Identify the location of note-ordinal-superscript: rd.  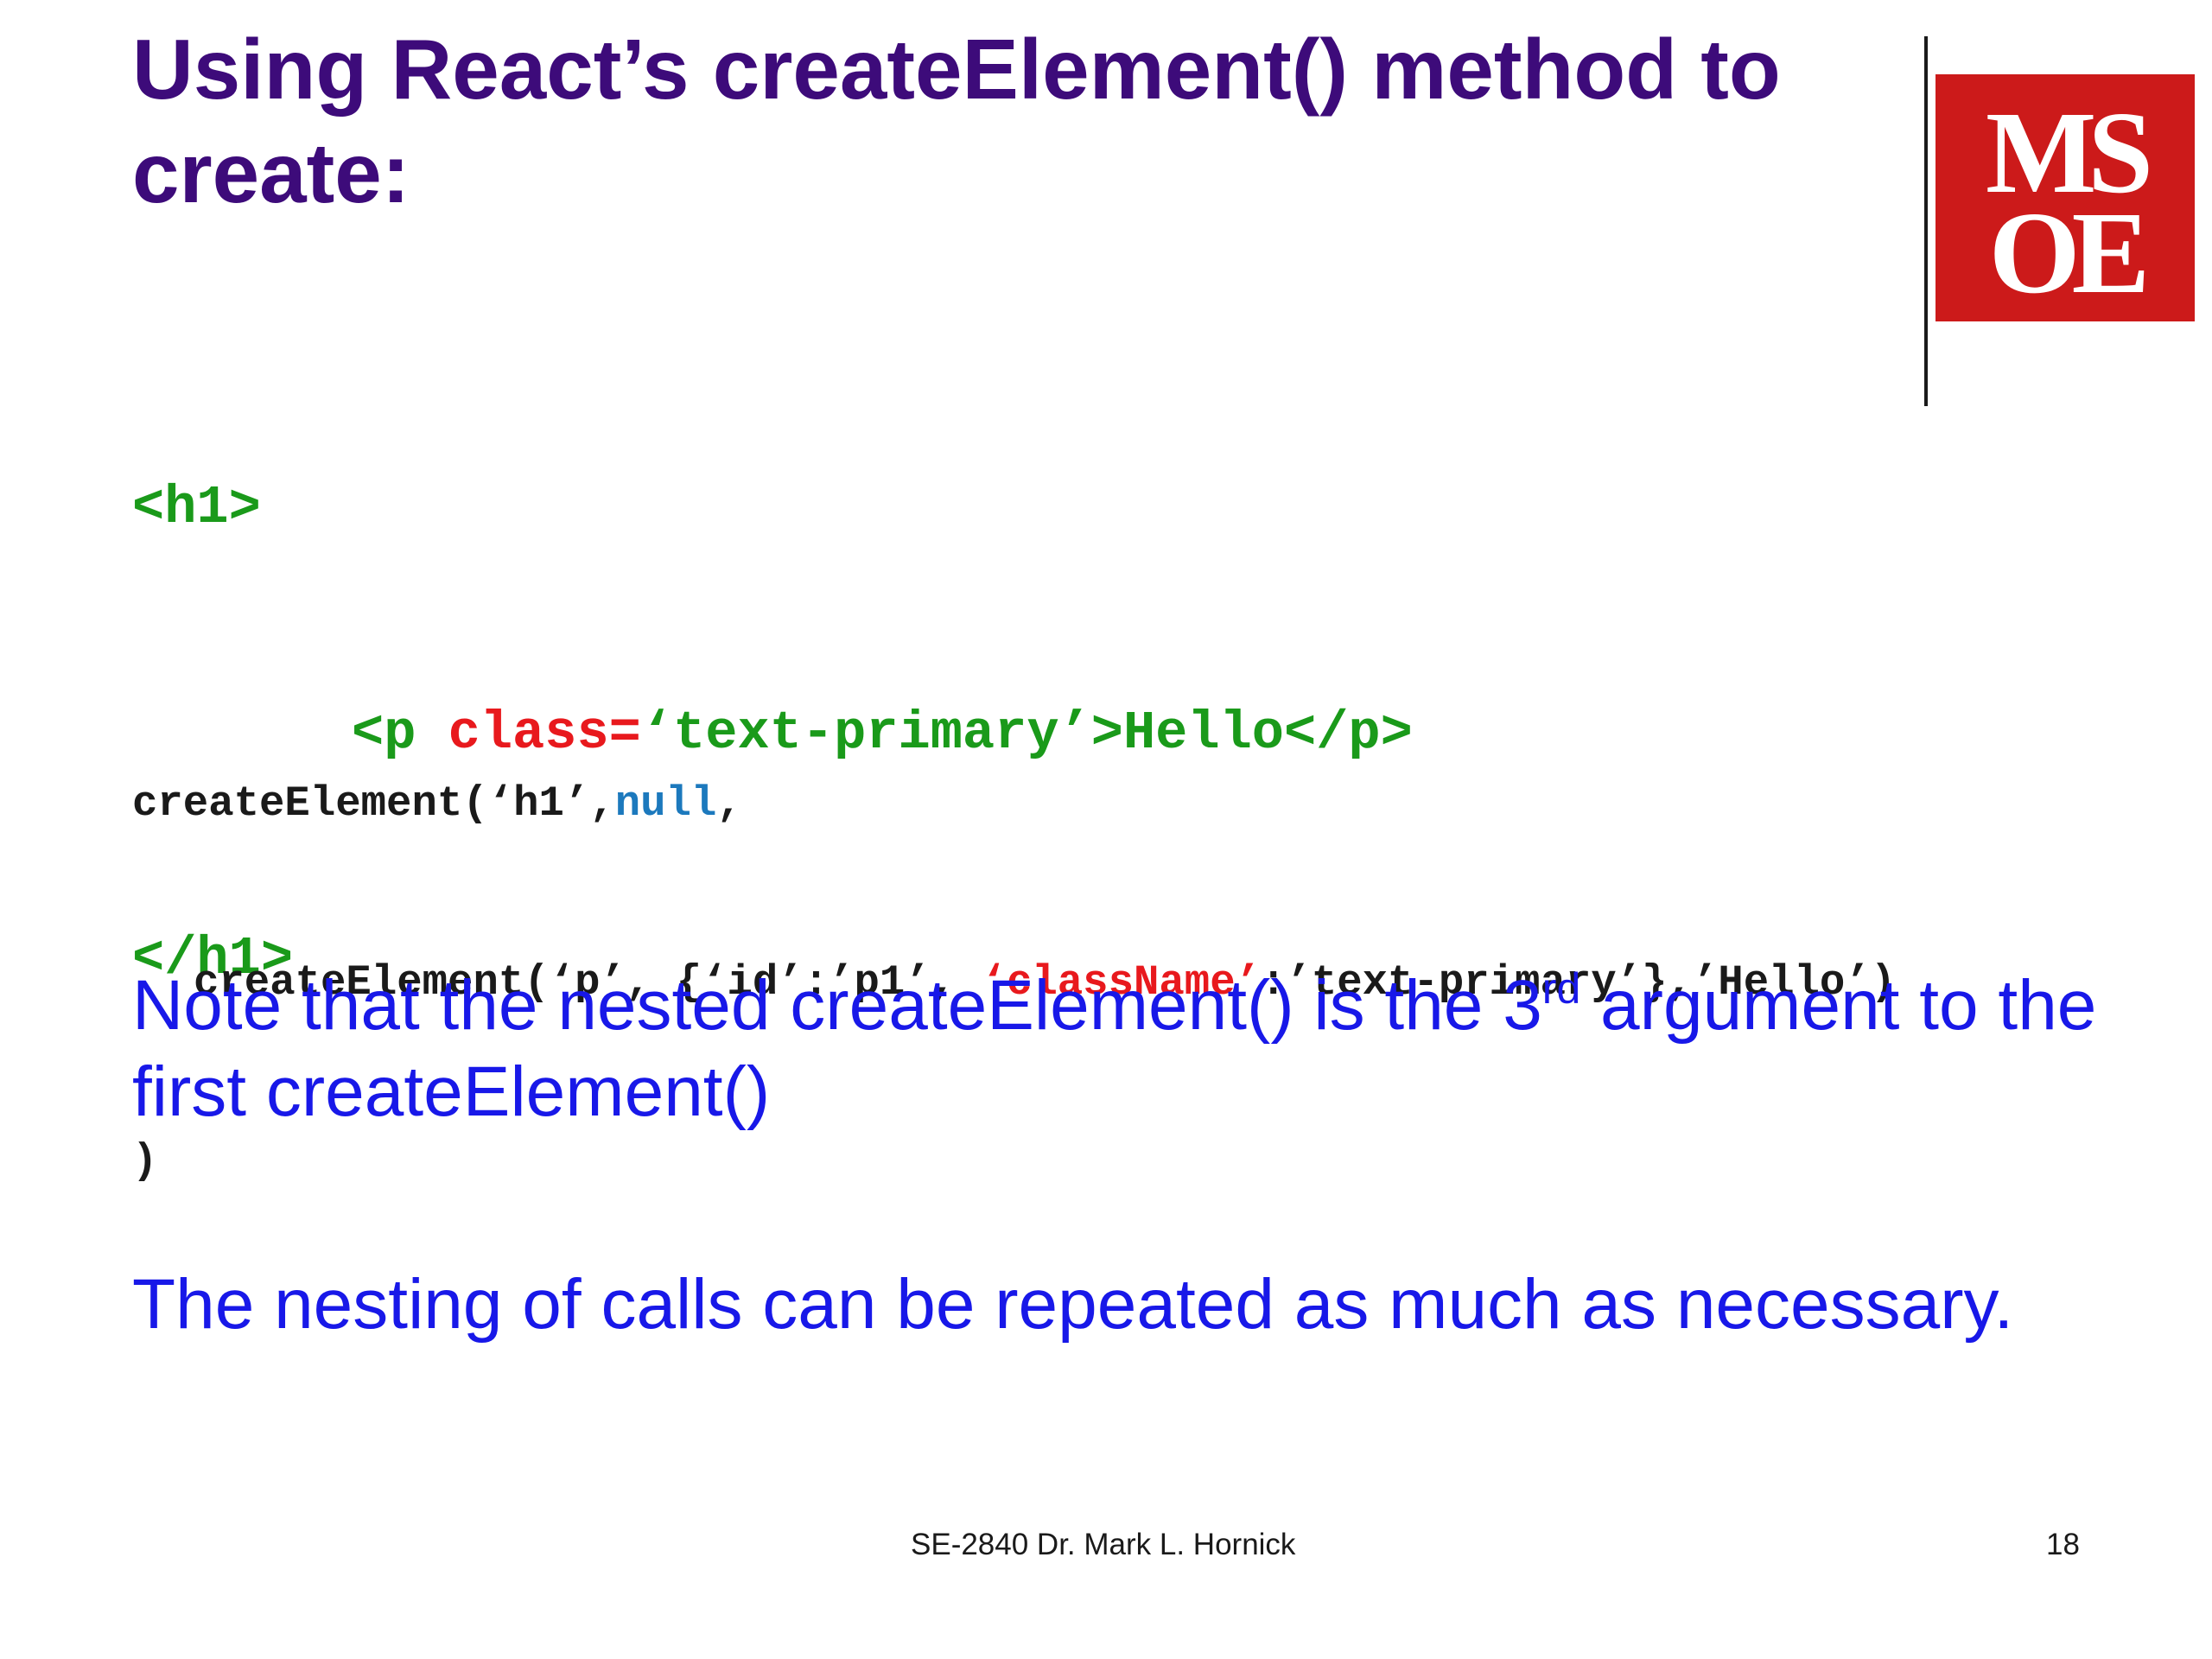
(1561, 988).